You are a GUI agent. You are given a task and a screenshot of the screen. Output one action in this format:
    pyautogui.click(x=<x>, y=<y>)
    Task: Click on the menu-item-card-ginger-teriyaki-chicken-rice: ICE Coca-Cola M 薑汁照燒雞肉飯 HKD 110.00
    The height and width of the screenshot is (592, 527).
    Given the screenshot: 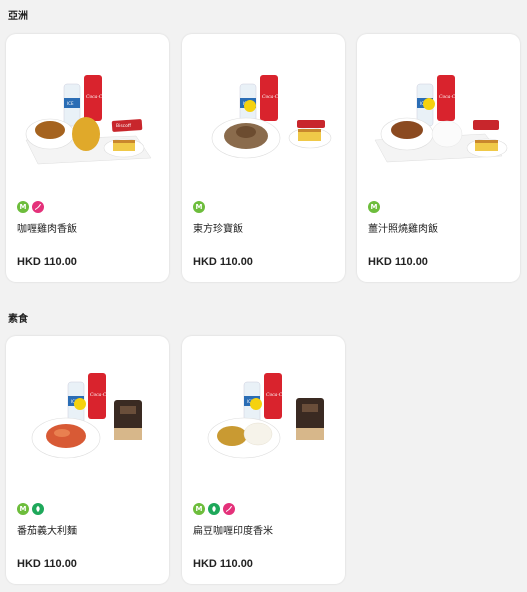 What is the action you would take?
    pyautogui.click(x=438, y=158)
    